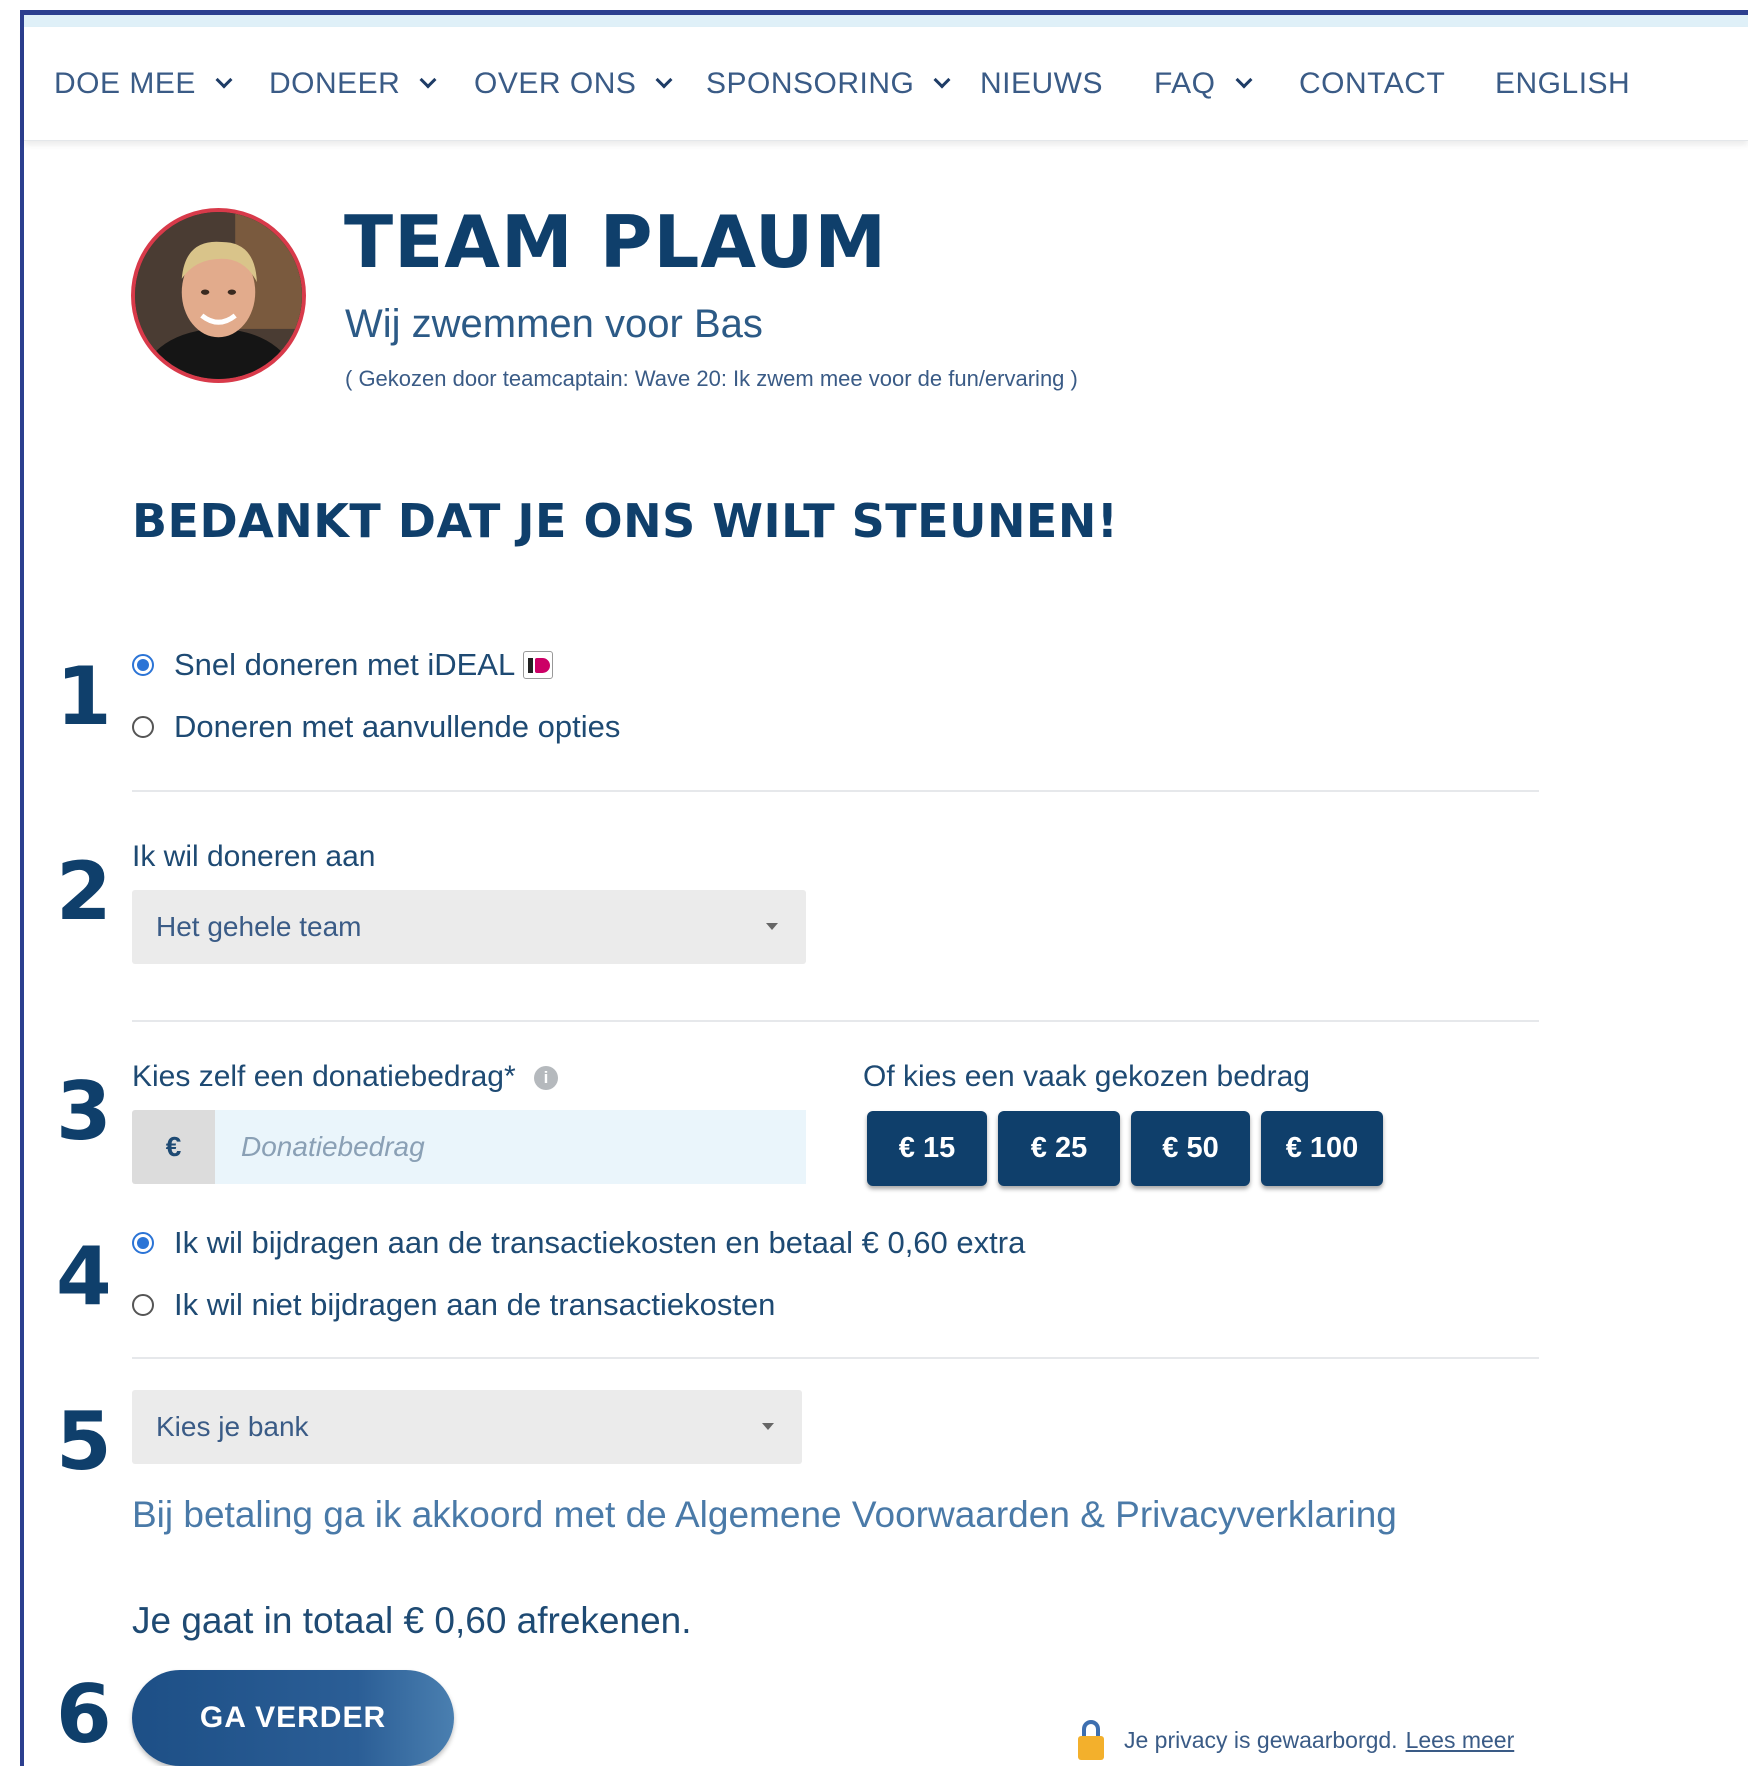 The height and width of the screenshot is (1766, 1748). Describe the element at coordinates (1322, 1148) in the screenshot. I see `preset-amount-100-button: € 100` at that location.